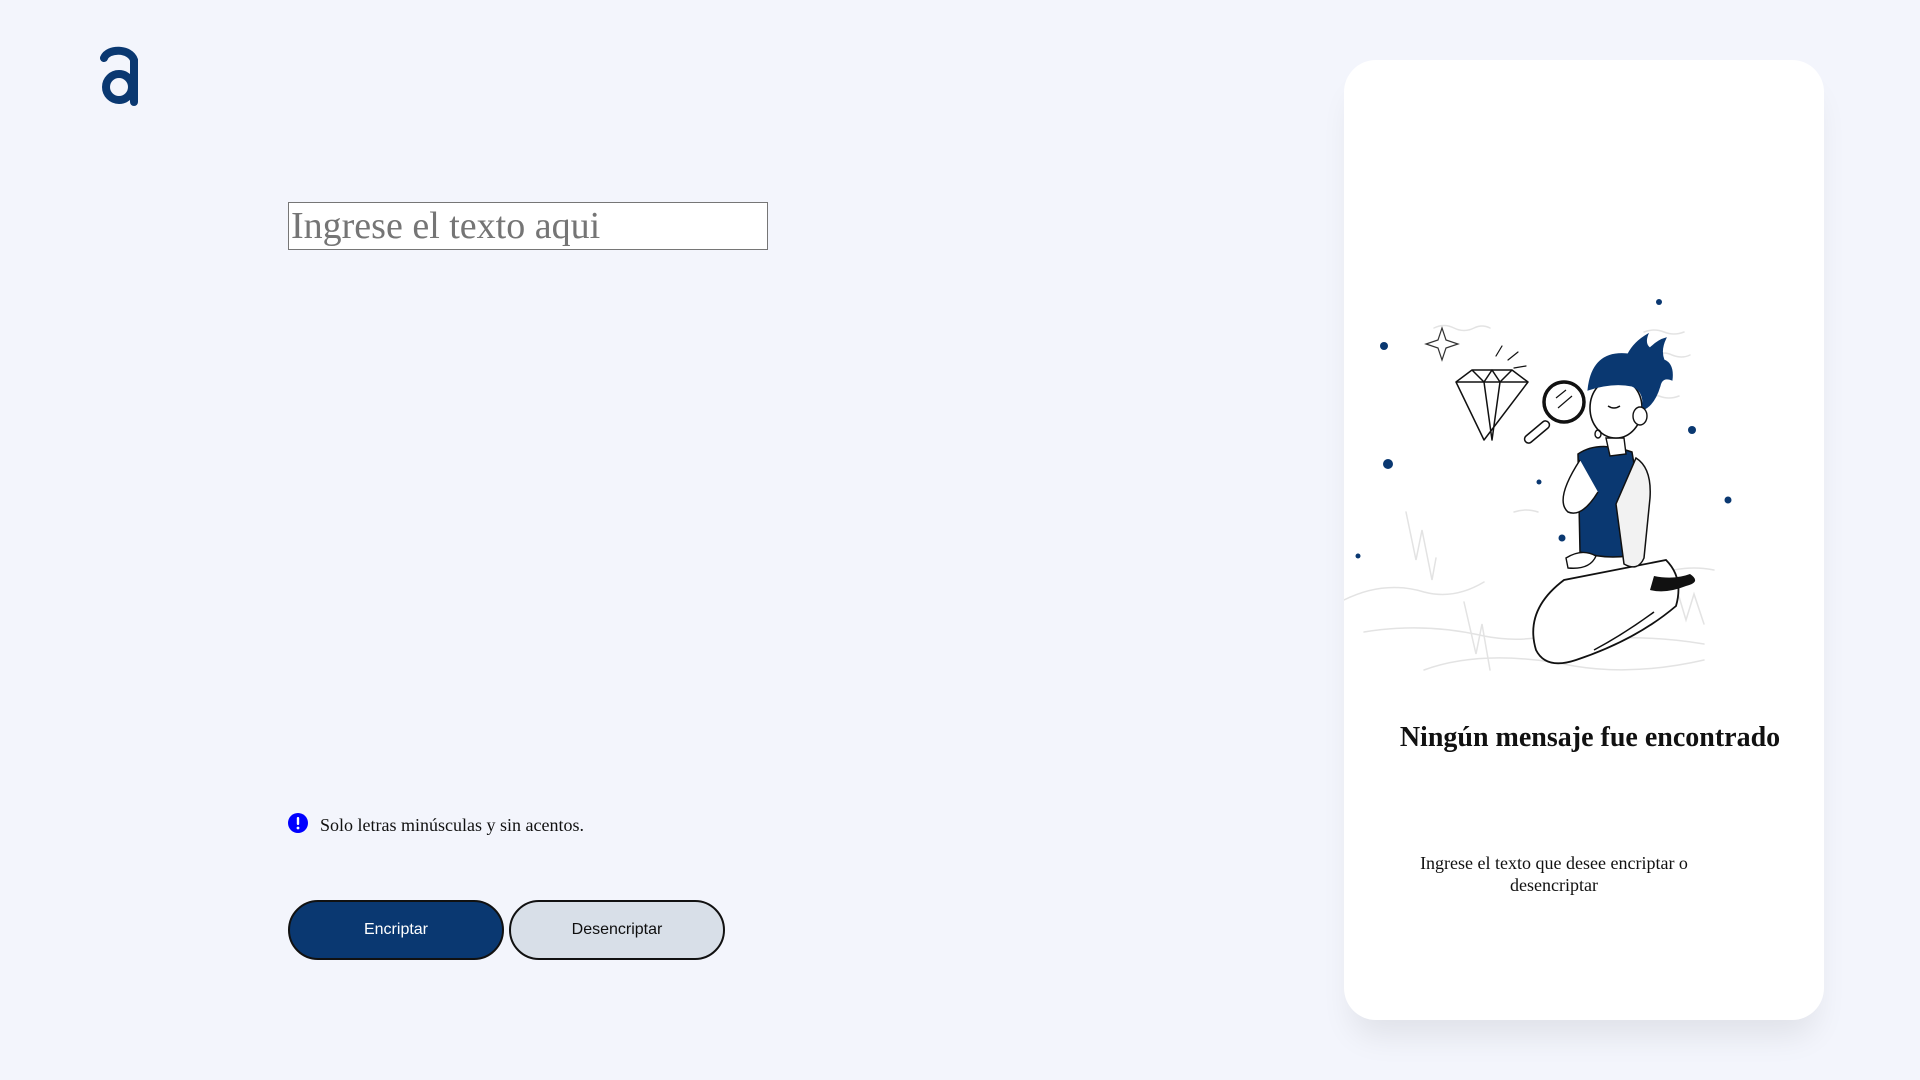  Describe the element at coordinates (298, 822) in the screenshot. I see `exclamation-circle-icon` at that location.